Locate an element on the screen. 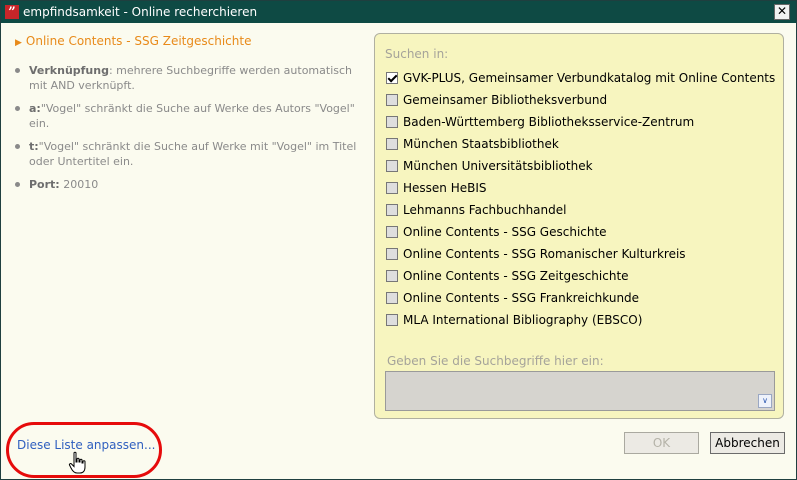  catalog-label: Gemeinsamer Bibliotheksverbund is located at coordinates (505, 100).